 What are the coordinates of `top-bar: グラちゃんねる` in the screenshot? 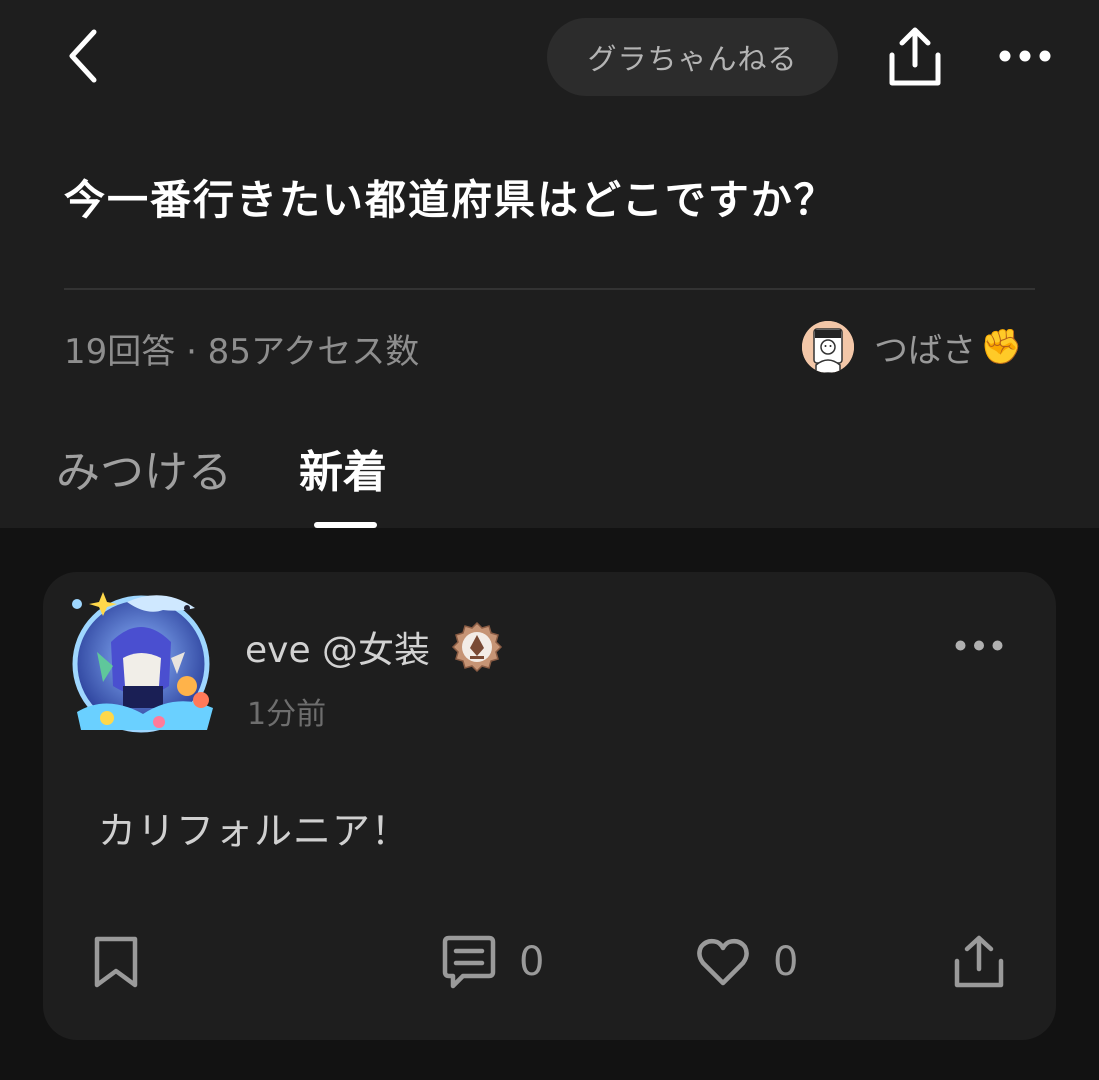 It's located at (549, 57).